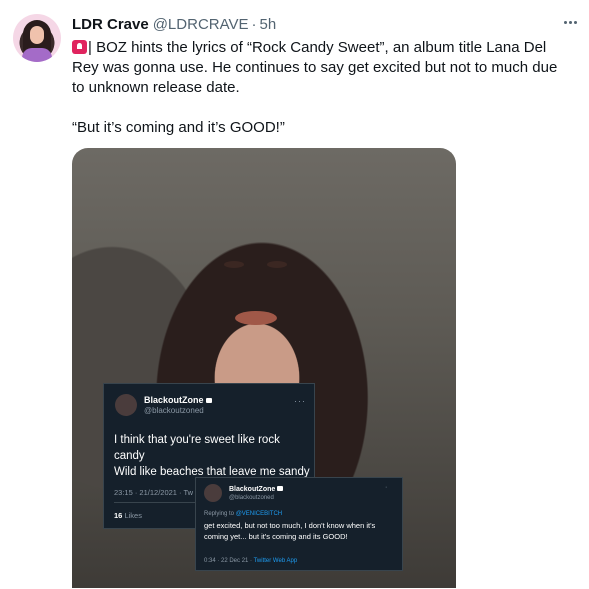 The height and width of the screenshot is (589, 589). I want to click on embedded-text-line: I think that you're sweet like rock, so click(197, 440).